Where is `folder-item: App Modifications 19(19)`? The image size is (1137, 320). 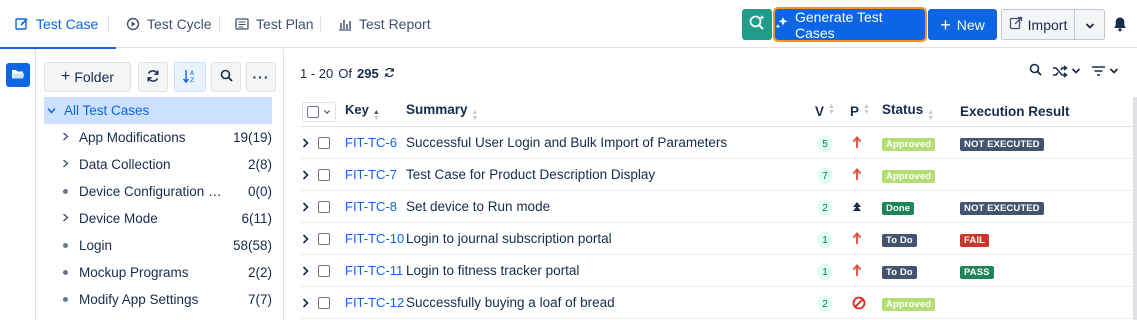
folder-item: App Modifications 19(19) is located at coordinates (158, 137).